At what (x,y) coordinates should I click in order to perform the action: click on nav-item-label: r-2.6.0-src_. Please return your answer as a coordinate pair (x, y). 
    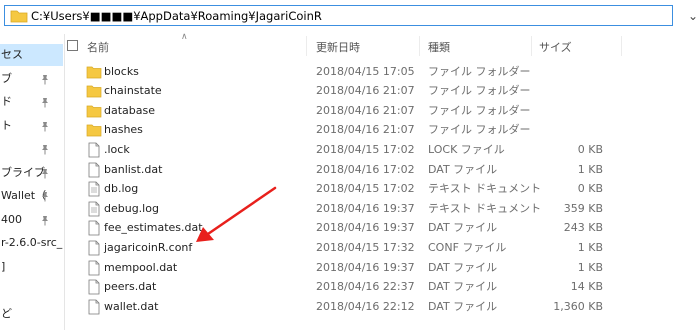
    Looking at the image, I should click on (32, 242).